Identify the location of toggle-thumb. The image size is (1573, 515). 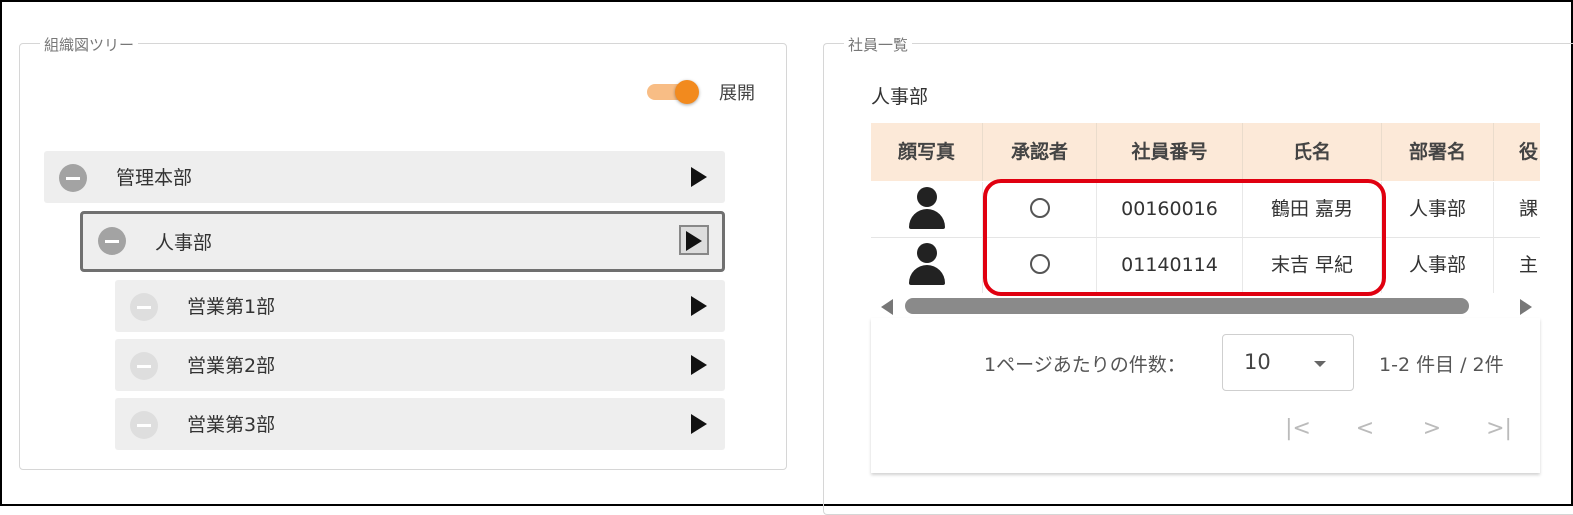
(687, 92).